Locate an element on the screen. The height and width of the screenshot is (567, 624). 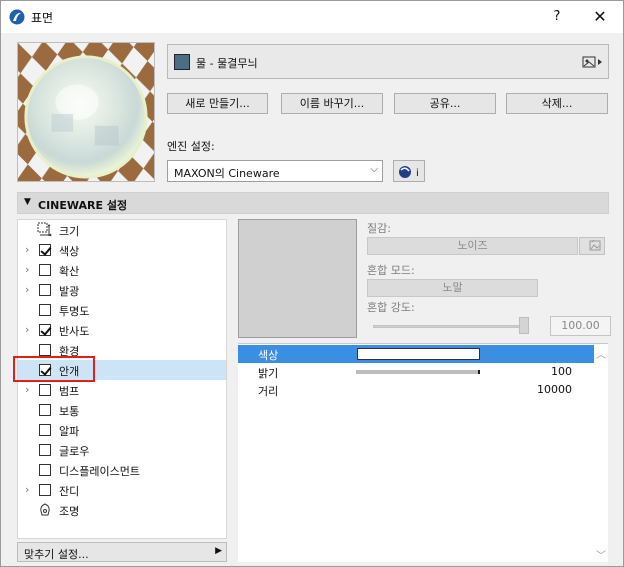
image-icon is located at coordinates (595, 245).